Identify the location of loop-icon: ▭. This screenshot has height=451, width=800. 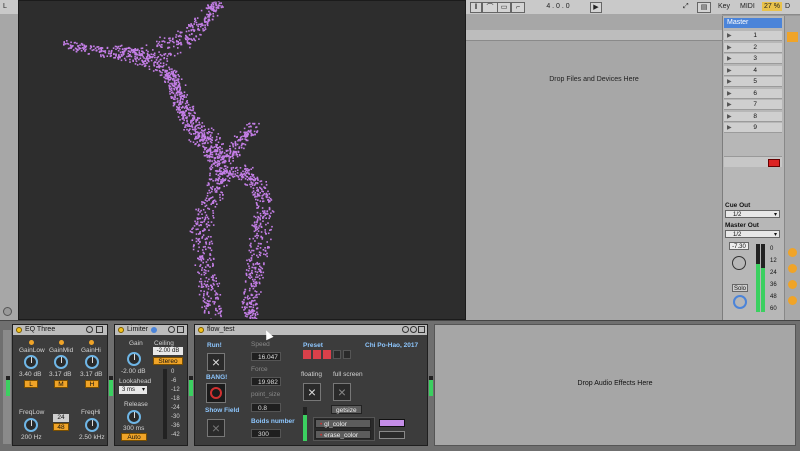
(504, 7).